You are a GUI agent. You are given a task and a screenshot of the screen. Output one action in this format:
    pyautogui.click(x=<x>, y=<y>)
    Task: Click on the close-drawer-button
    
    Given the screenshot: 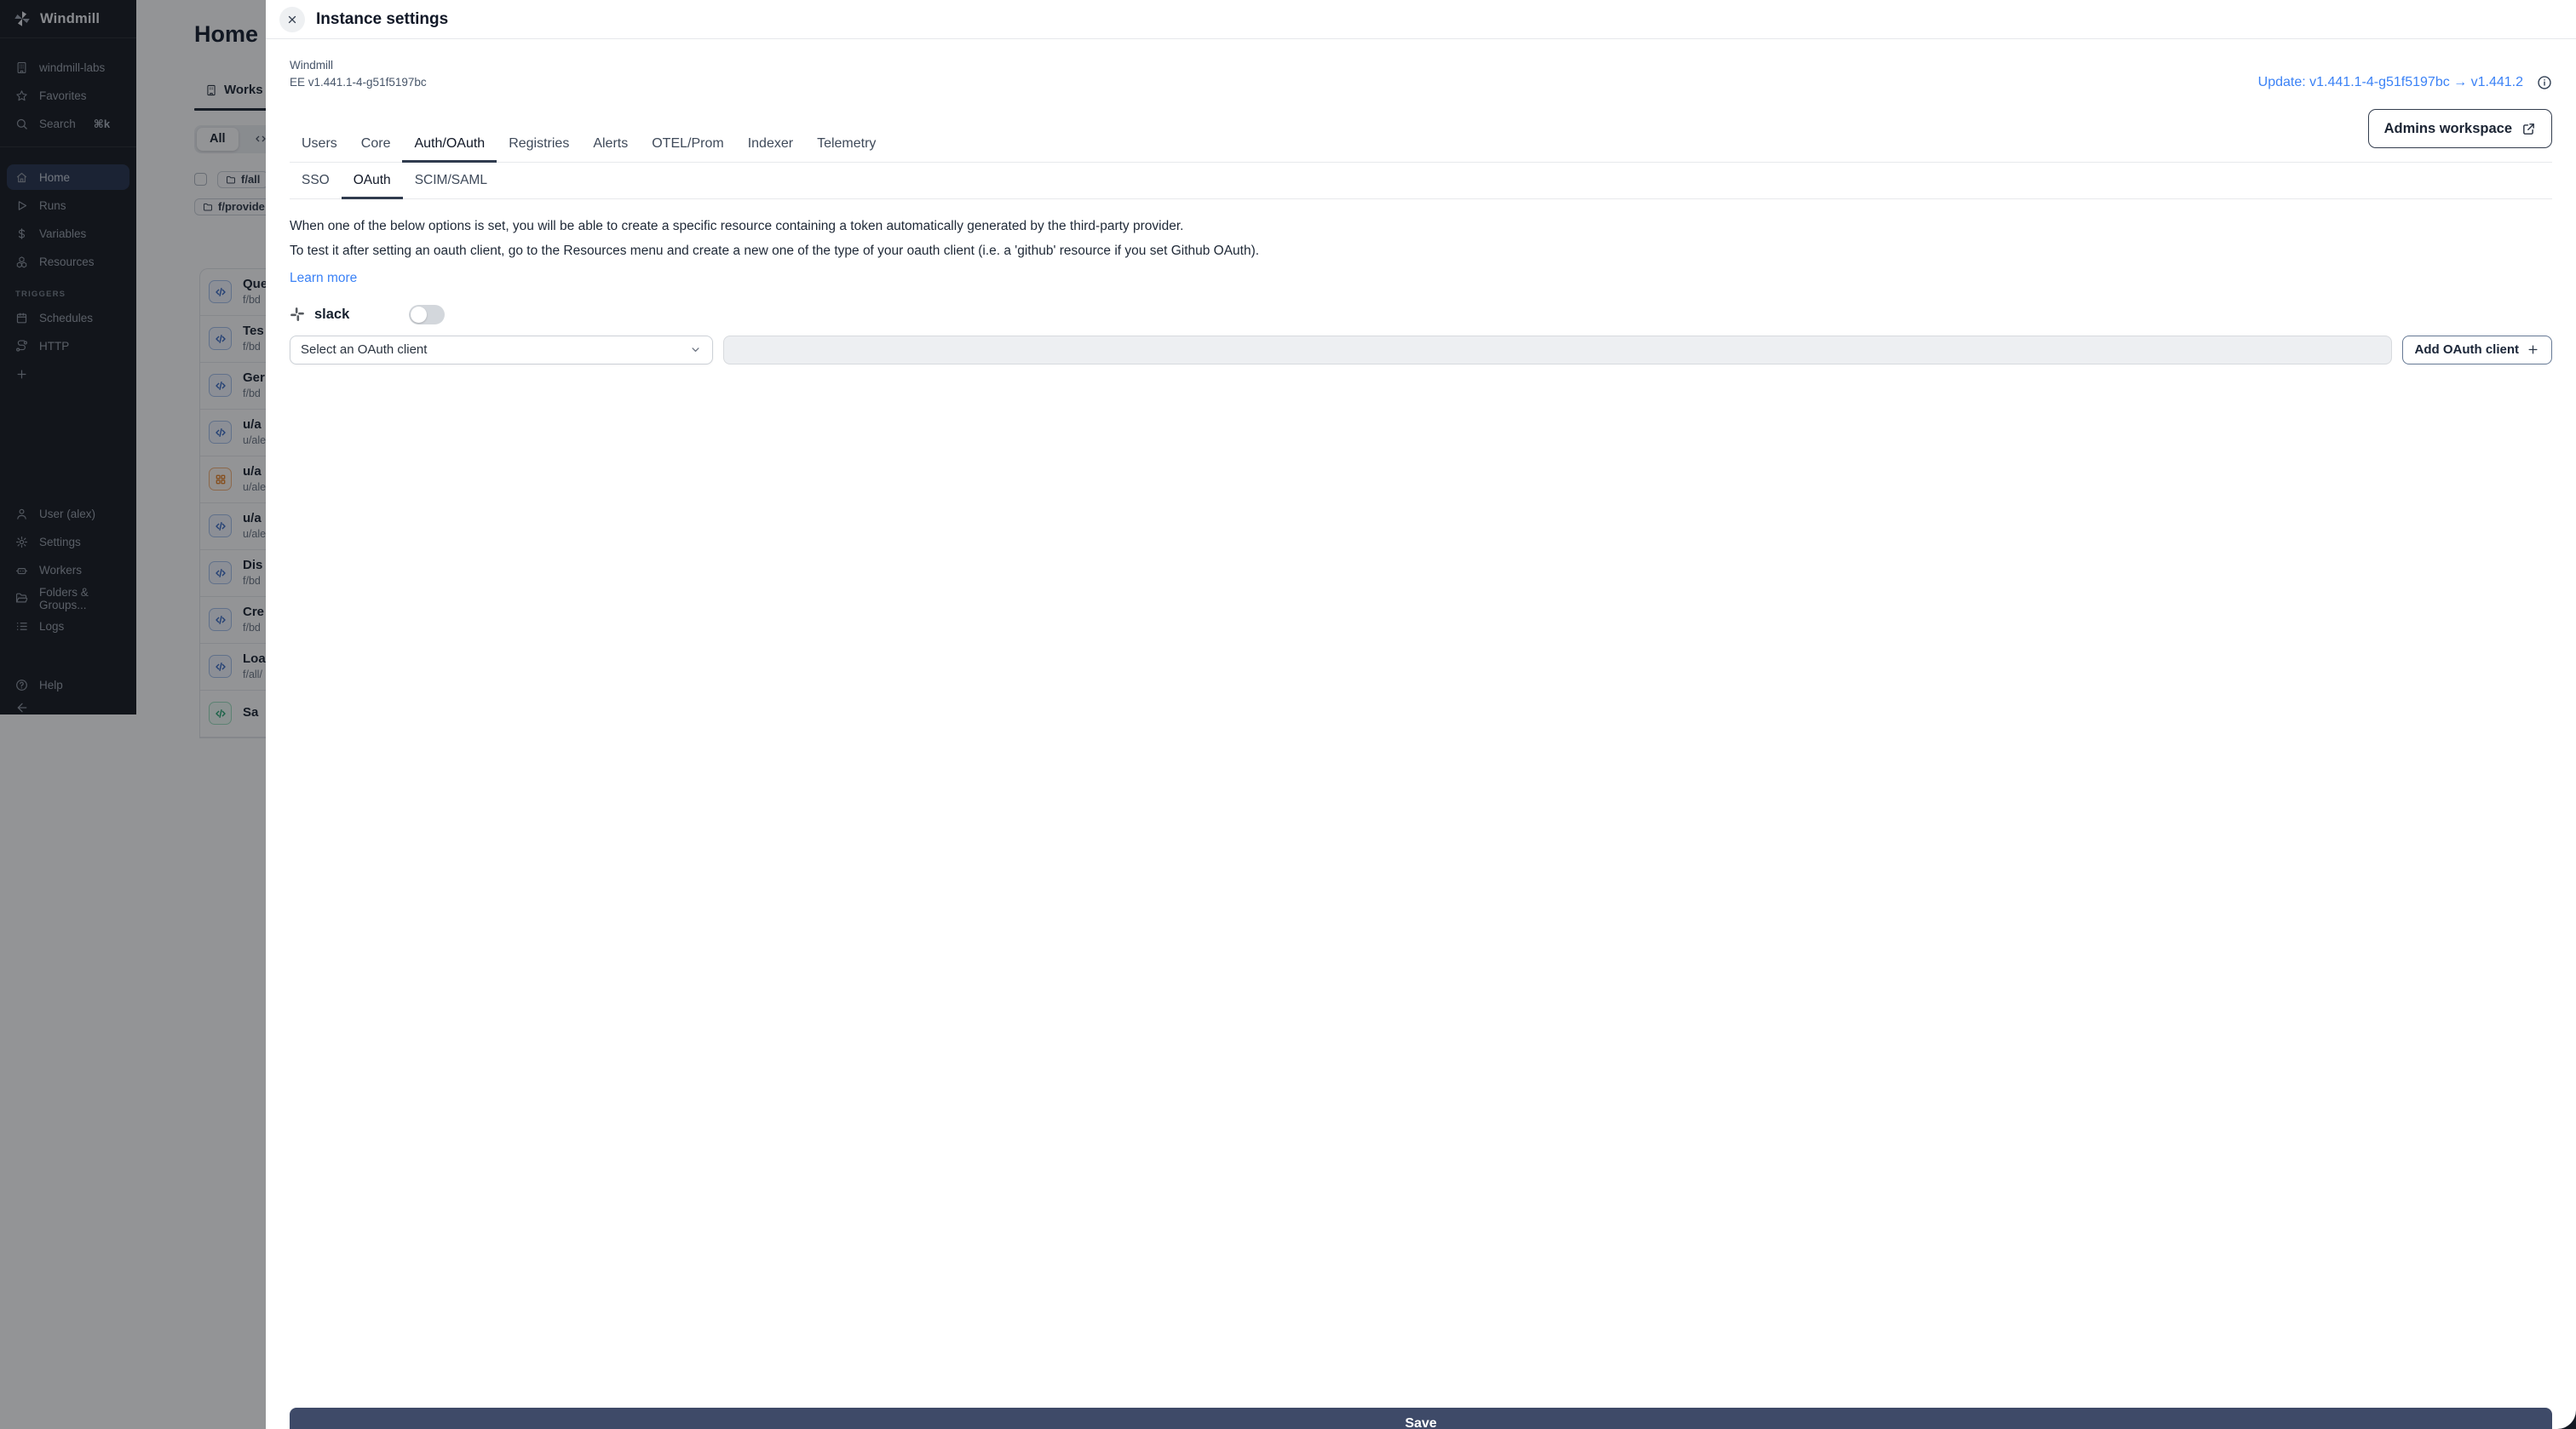 What is the action you would take?
    pyautogui.click(x=292, y=19)
    